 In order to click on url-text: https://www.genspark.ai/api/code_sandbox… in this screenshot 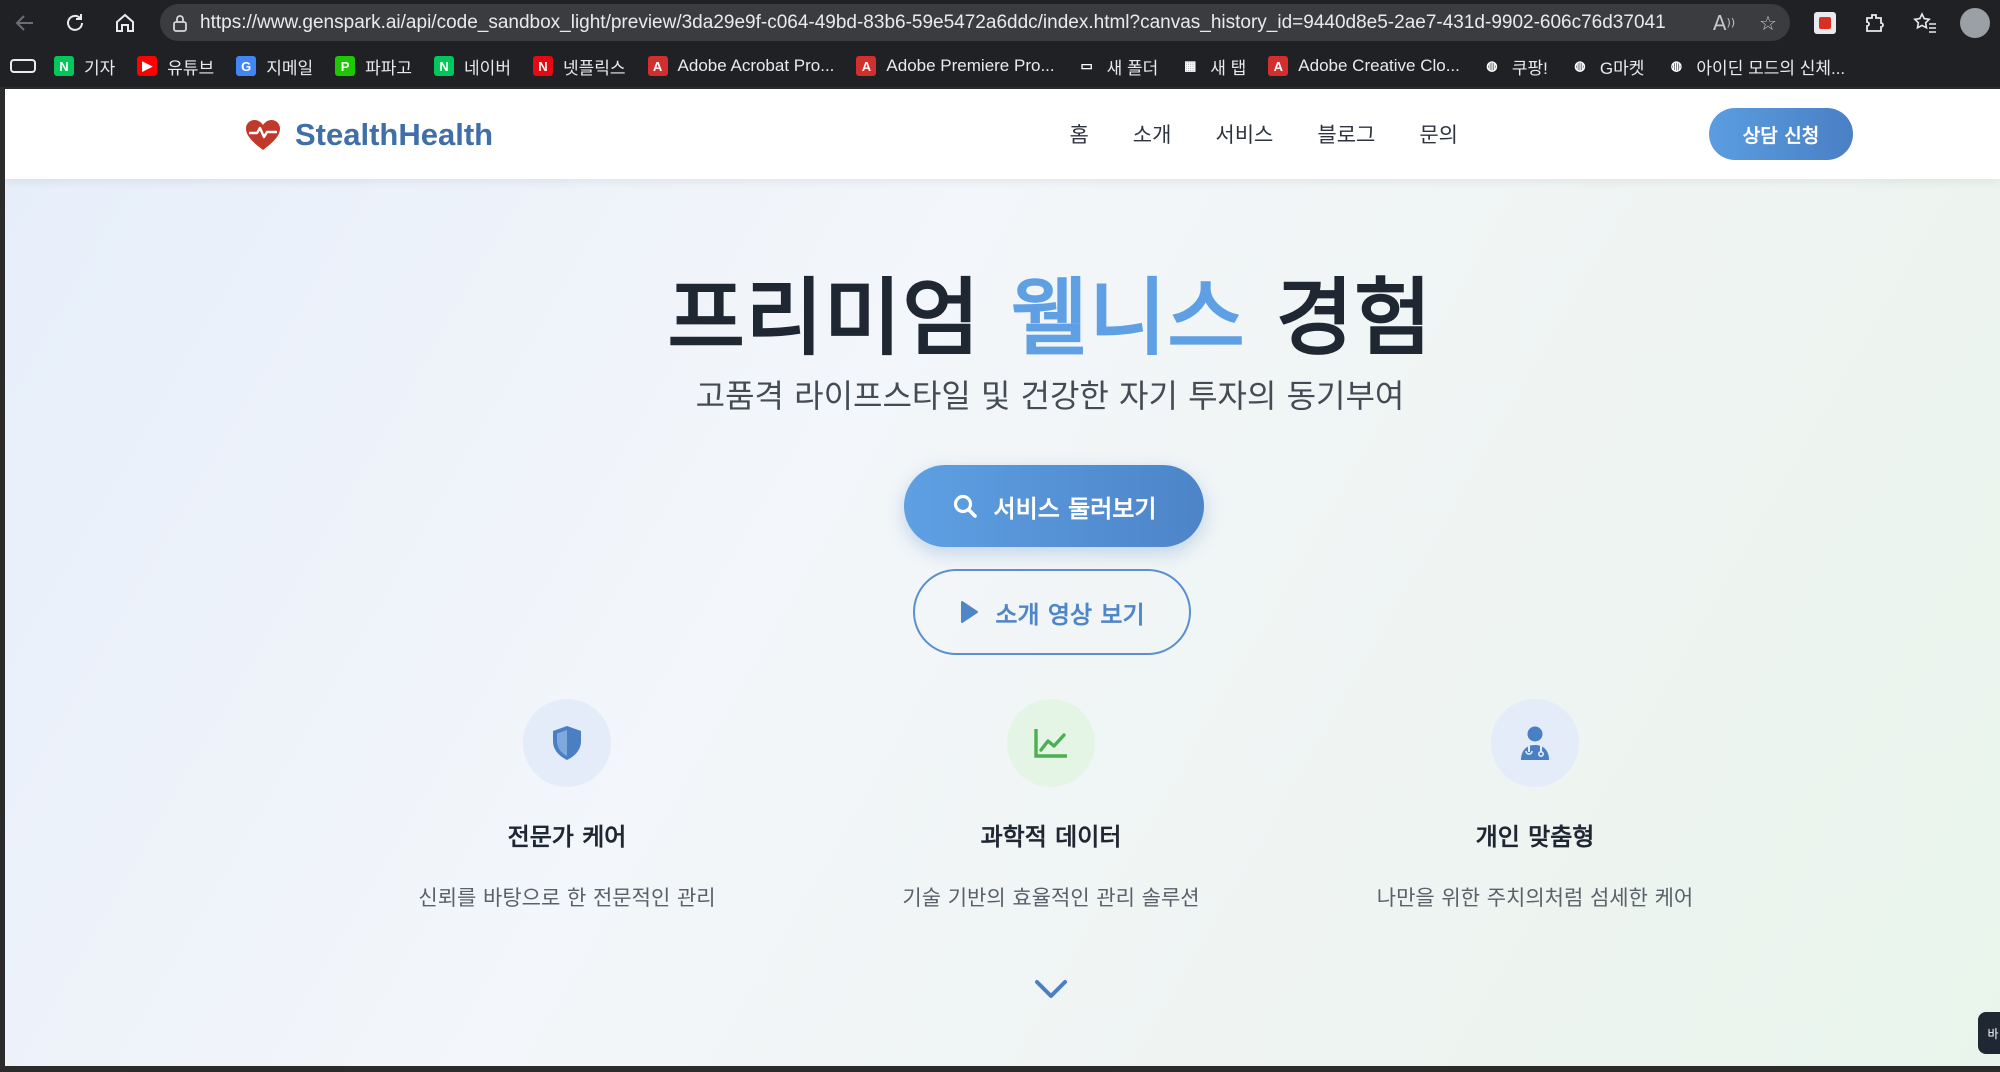, I will do `click(951, 23)`.